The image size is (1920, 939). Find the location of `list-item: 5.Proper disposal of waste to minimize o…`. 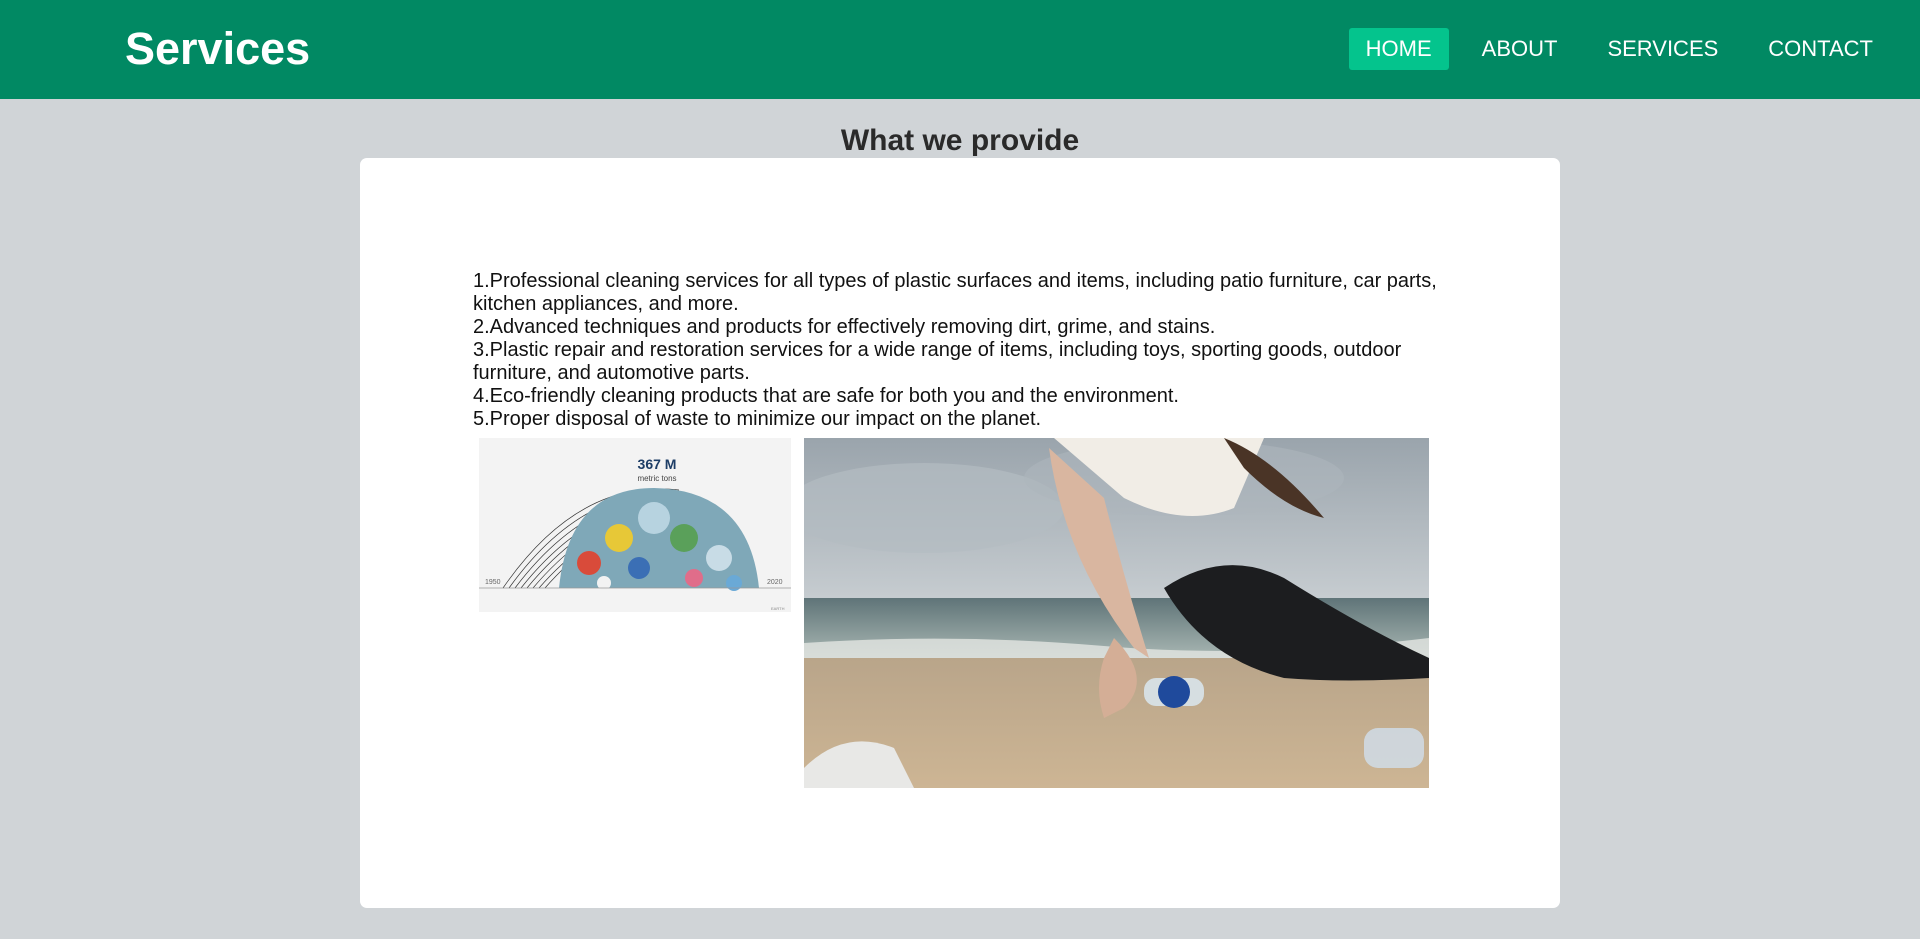

list-item: 5.Proper disposal of waste to minimize o… is located at coordinates (757, 419).